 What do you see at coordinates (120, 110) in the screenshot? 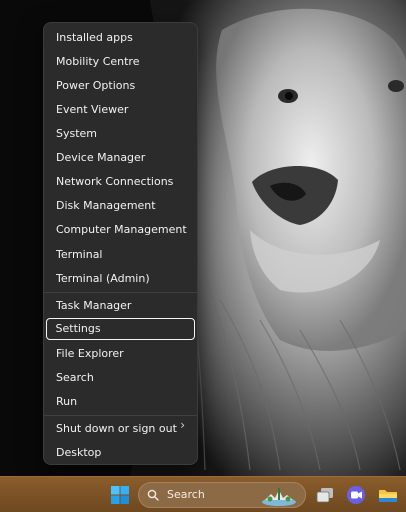
I see `menu-item-event-viewer: Event Viewer` at bounding box center [120, 110].